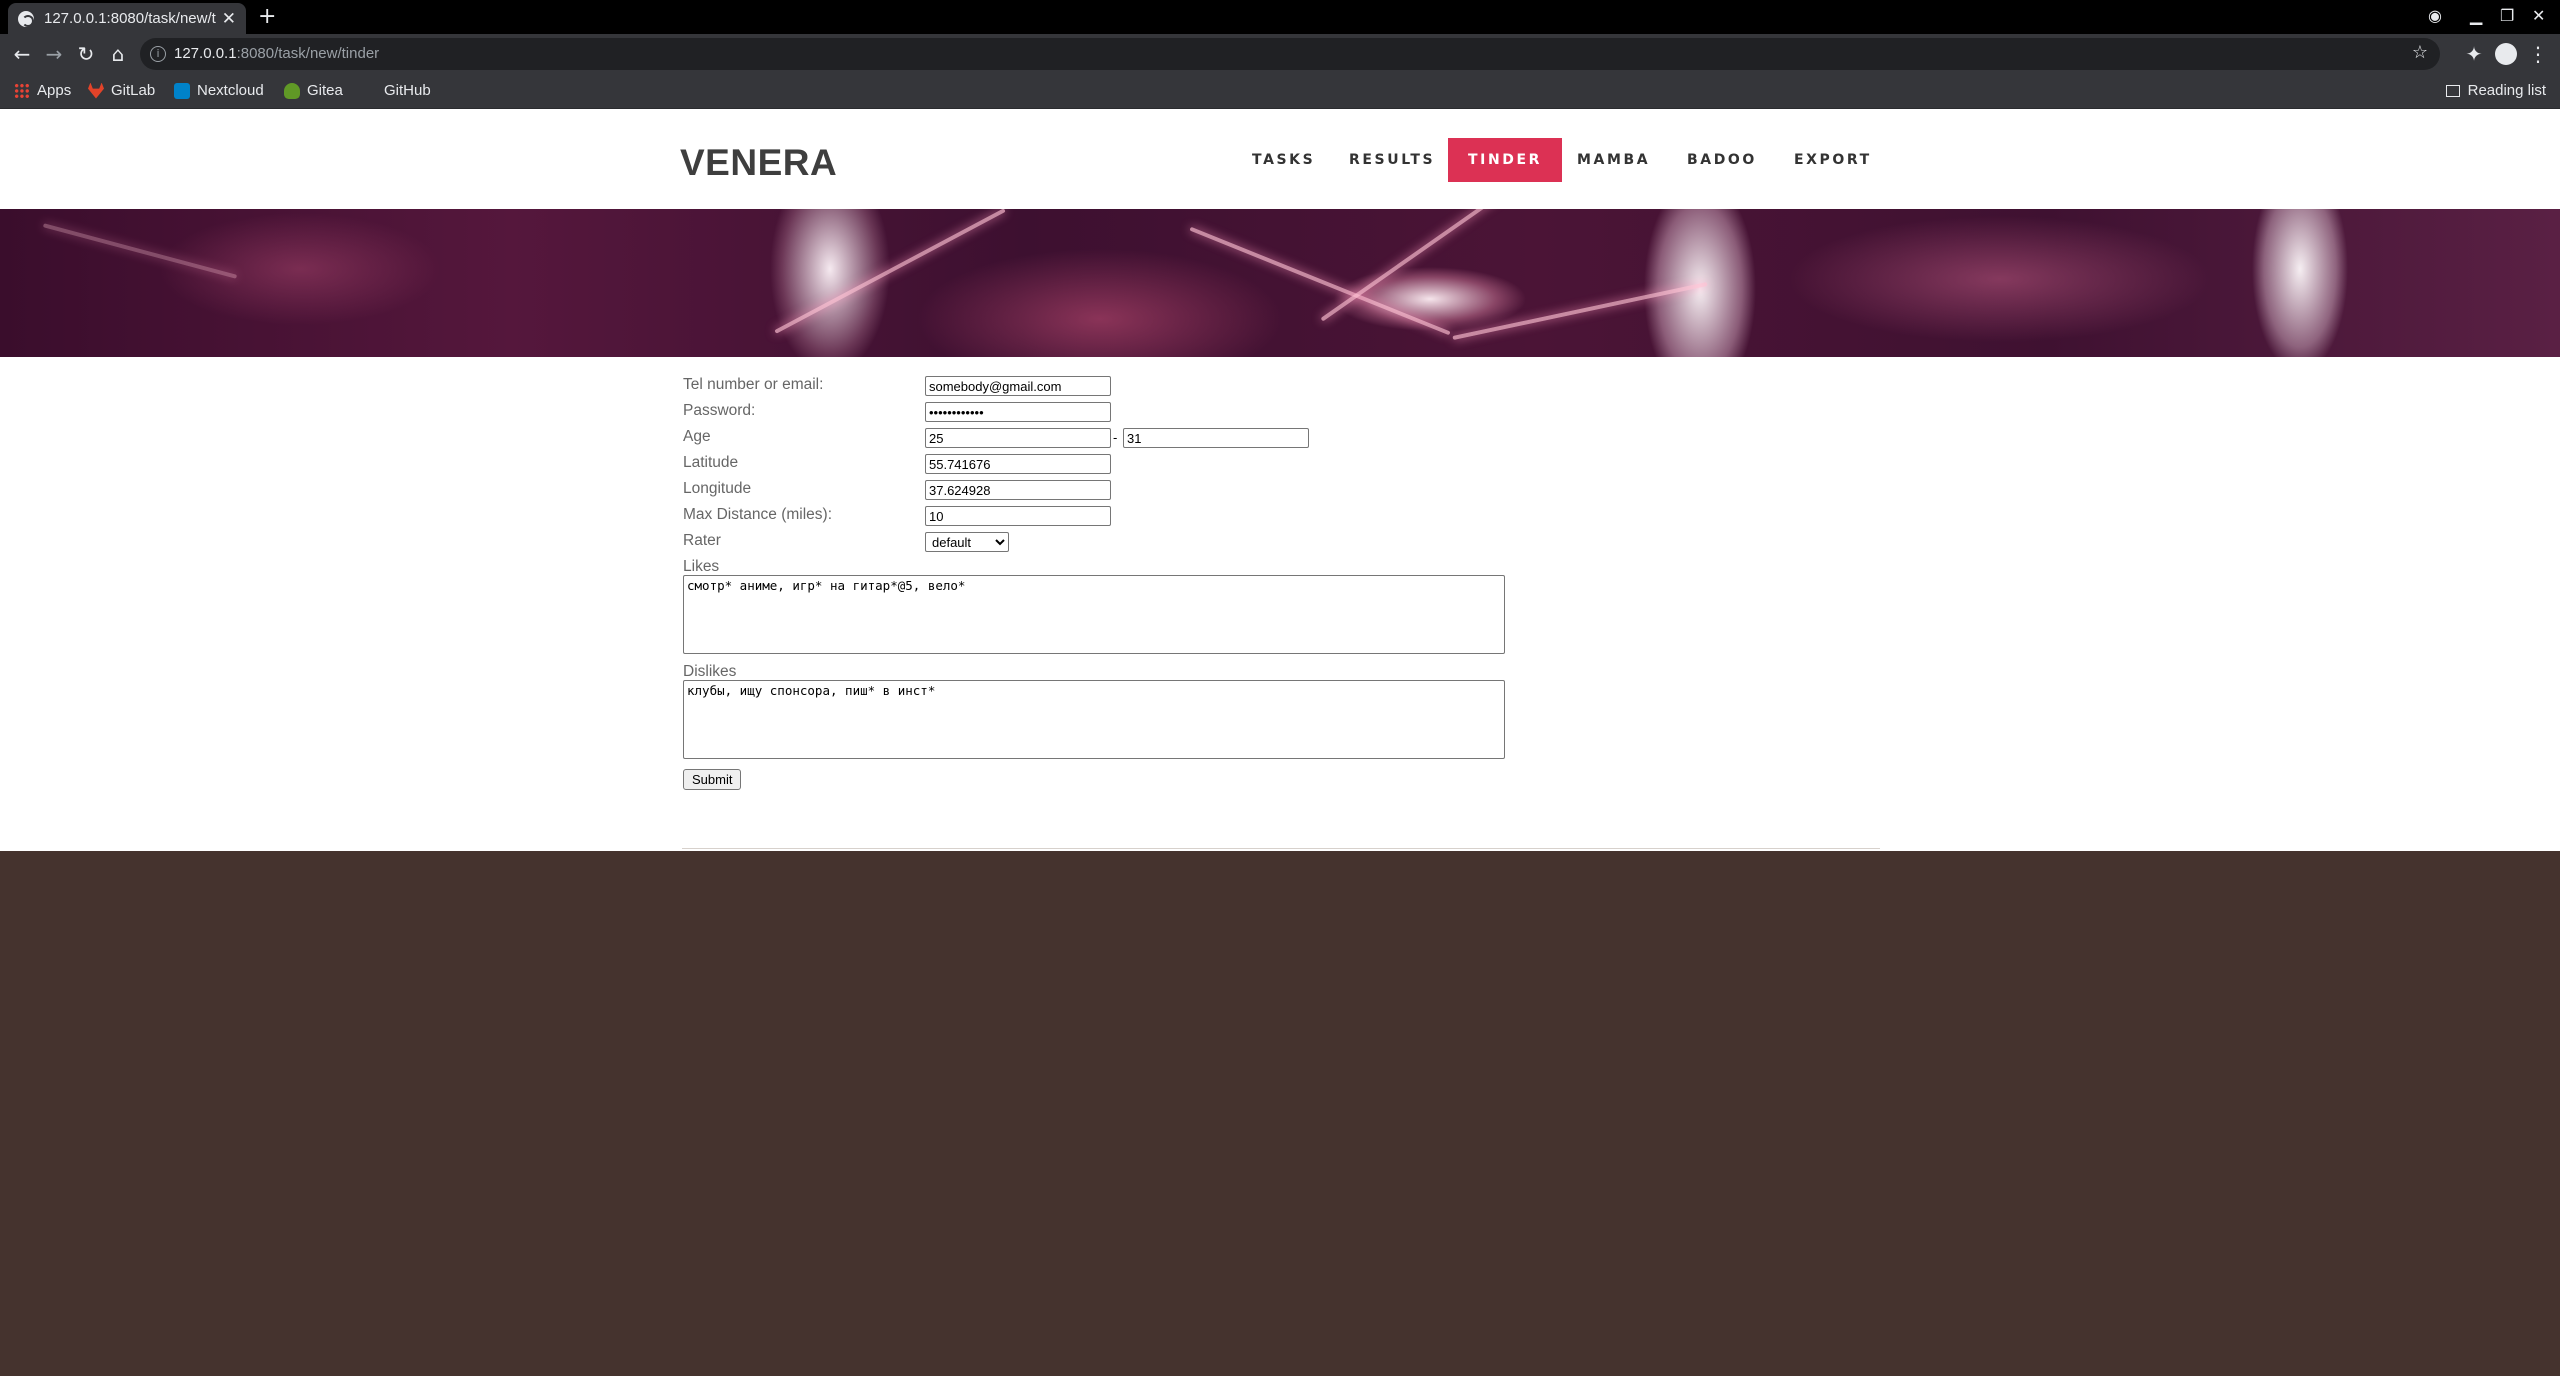 The height and width of the screenshot is (1376, 2560). Describe the element at coordinates (118, 54) in the screenshot. I see `home-icon: ⌂` at that location.